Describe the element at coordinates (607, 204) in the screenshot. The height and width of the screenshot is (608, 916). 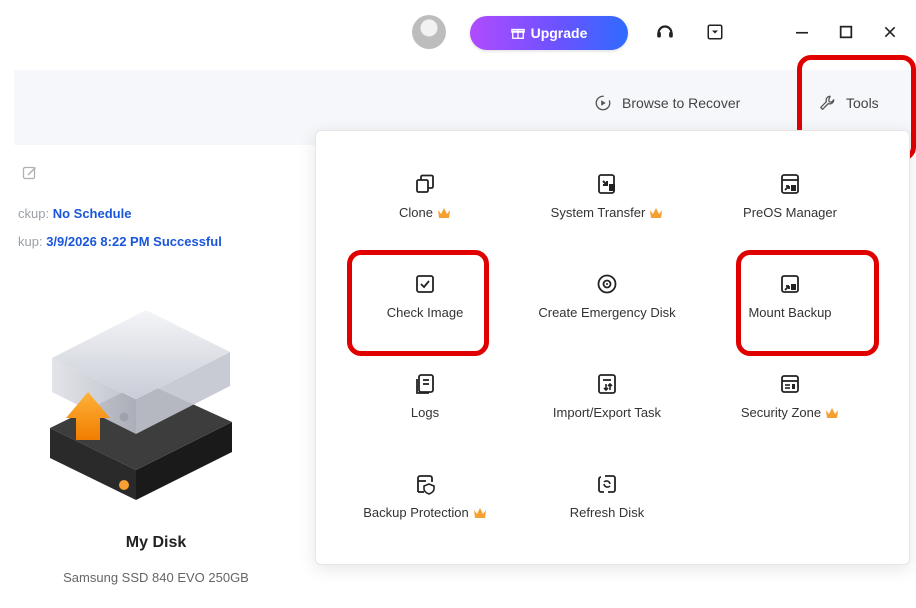
I see `tool-system-transfer: System Transfer` at that location.